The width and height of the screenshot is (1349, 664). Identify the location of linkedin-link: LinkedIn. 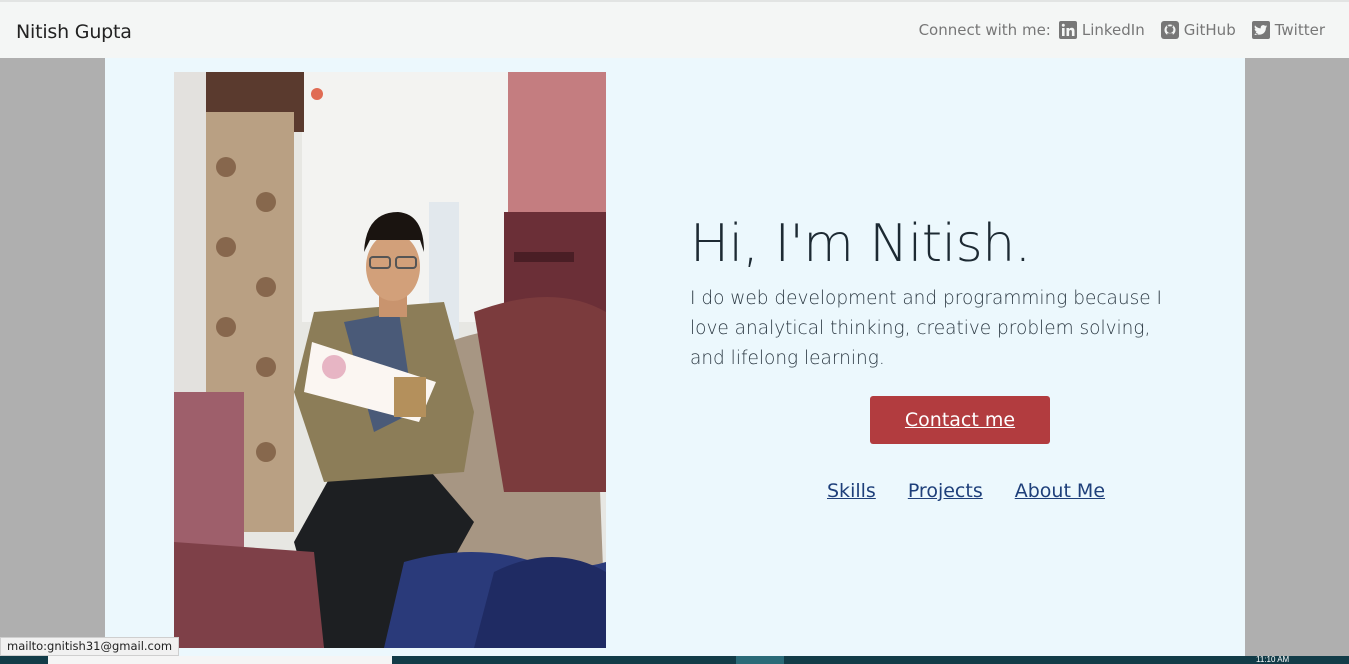
(1101, 30).